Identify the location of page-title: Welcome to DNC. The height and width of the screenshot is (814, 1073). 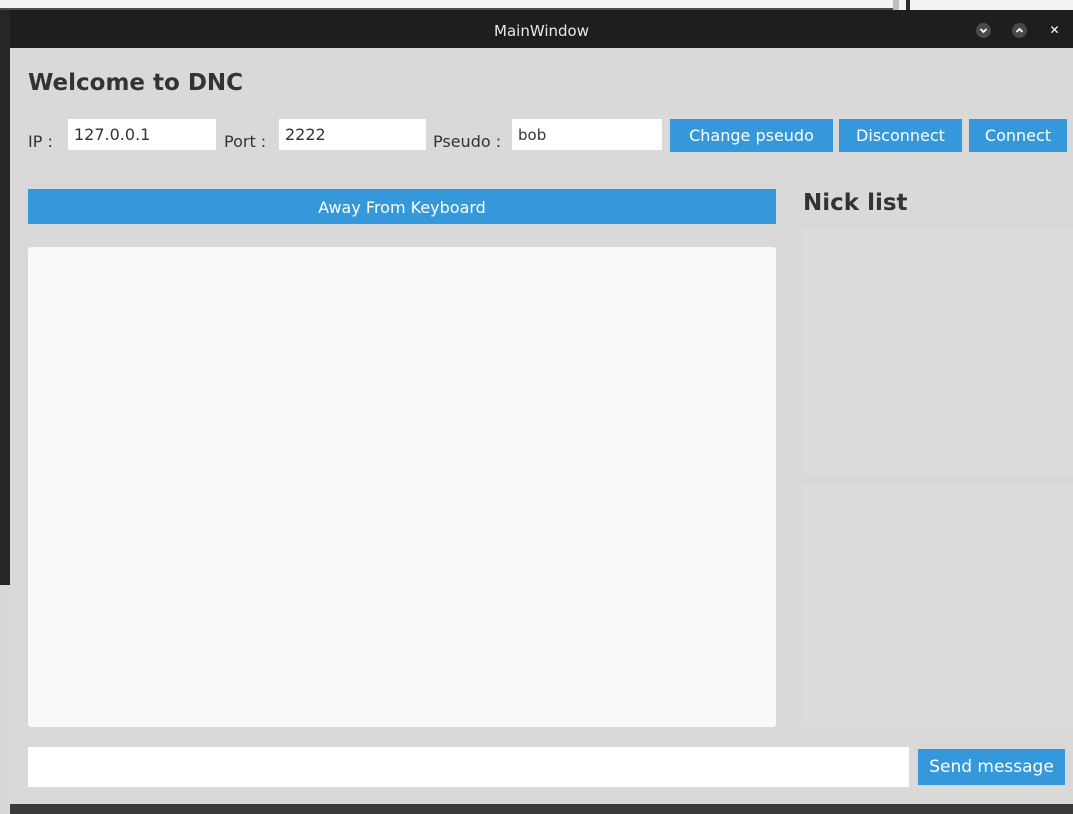
(136, 83).